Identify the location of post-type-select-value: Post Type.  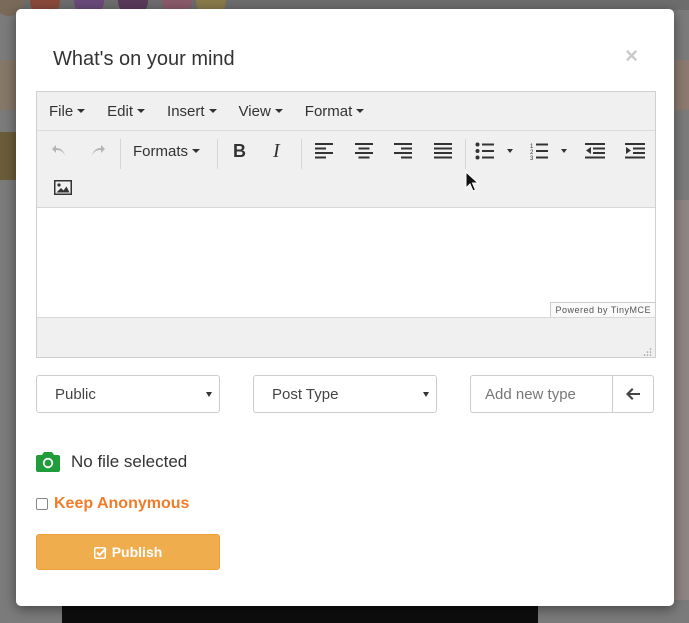
(305, 394).